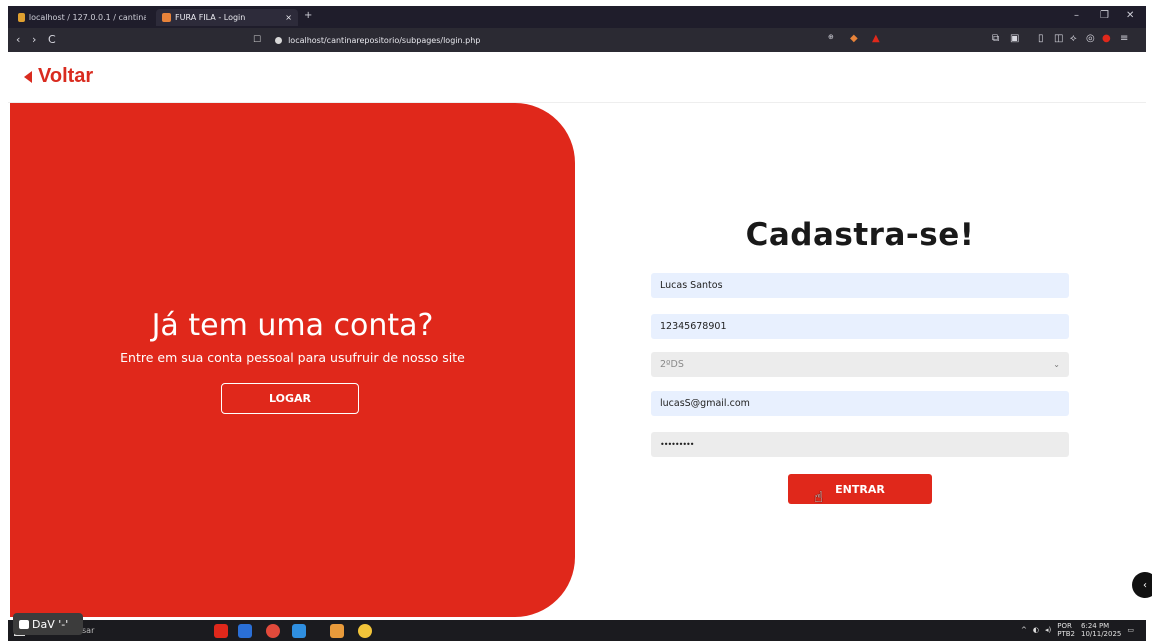  Describe the element at coordinates (831, 37) in the screenshot. I see `reader-icon: ⊕` at that location.